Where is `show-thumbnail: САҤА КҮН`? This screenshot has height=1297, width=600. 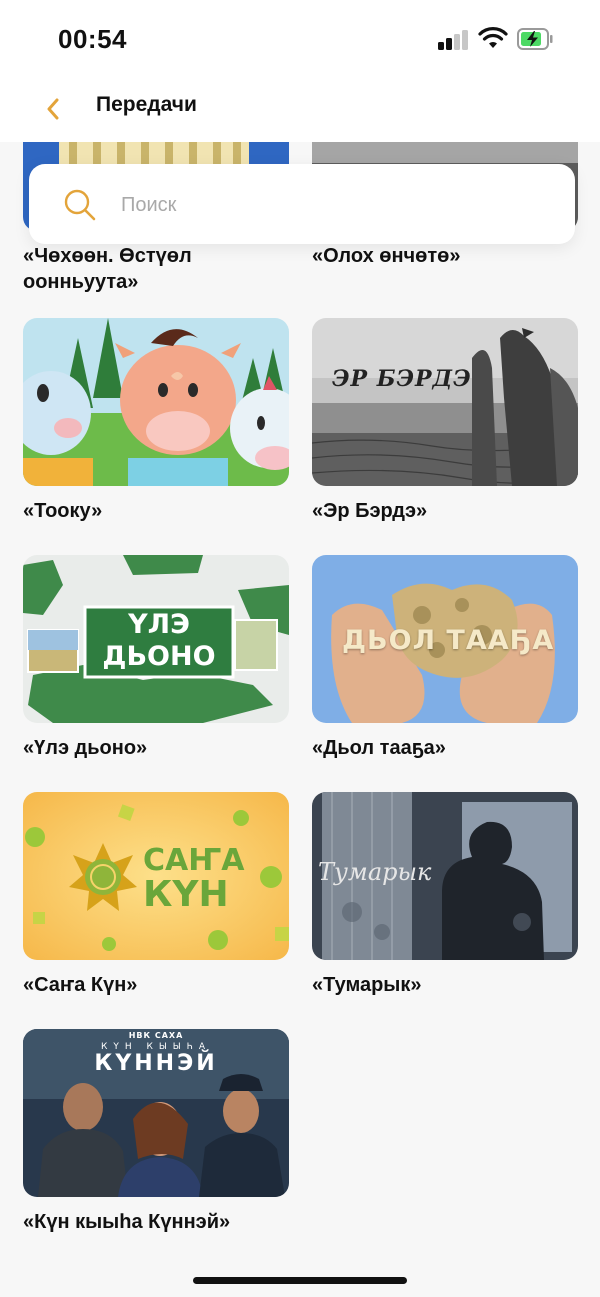 show-thumbnail: САҤА КҮН is located at coordinates (156, 876).